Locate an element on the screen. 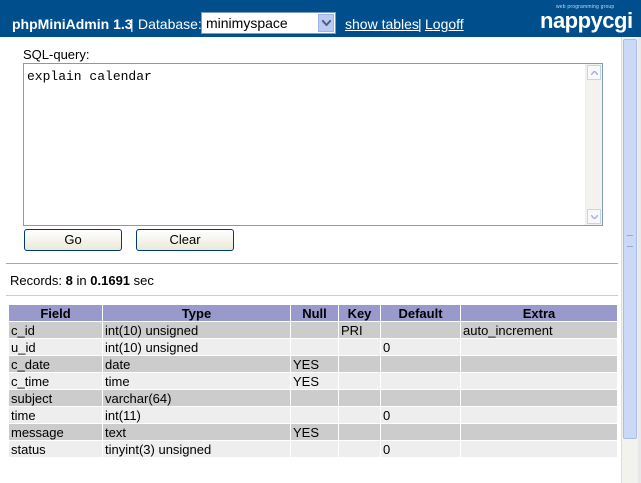  table-row: message text YES is located at coordinates (313, 432).